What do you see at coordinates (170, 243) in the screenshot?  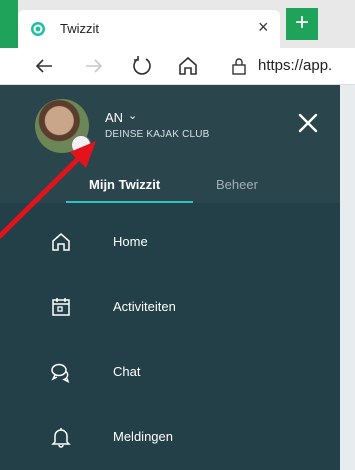 I see `menu-item-home: Home` at bounding box center [170, 243].